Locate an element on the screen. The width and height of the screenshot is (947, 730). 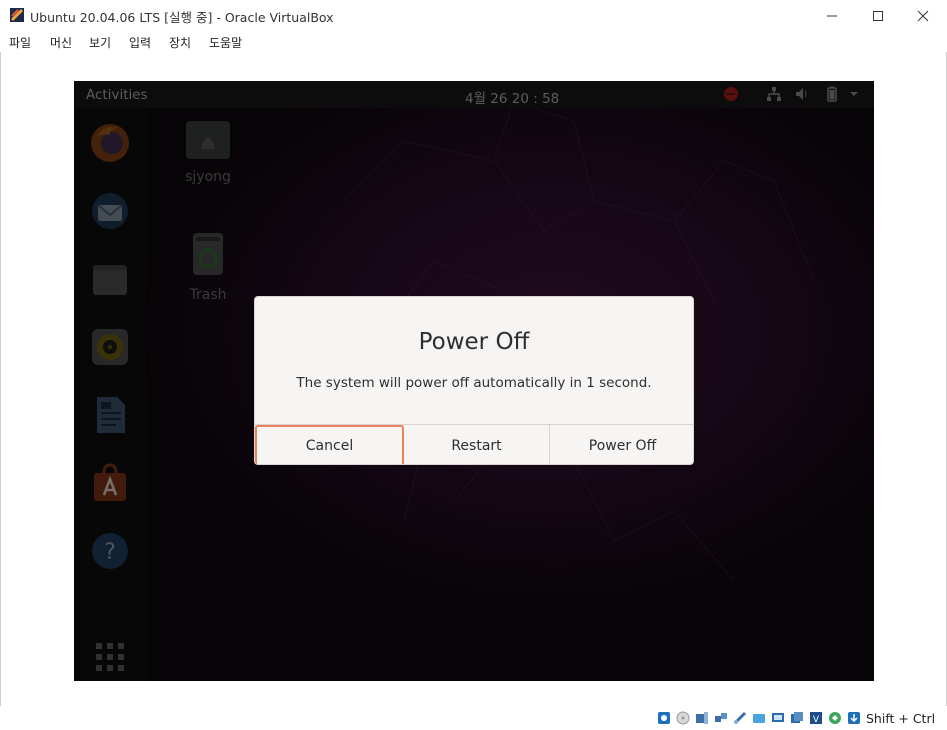
close-icon is located at coordinates (923, 15).